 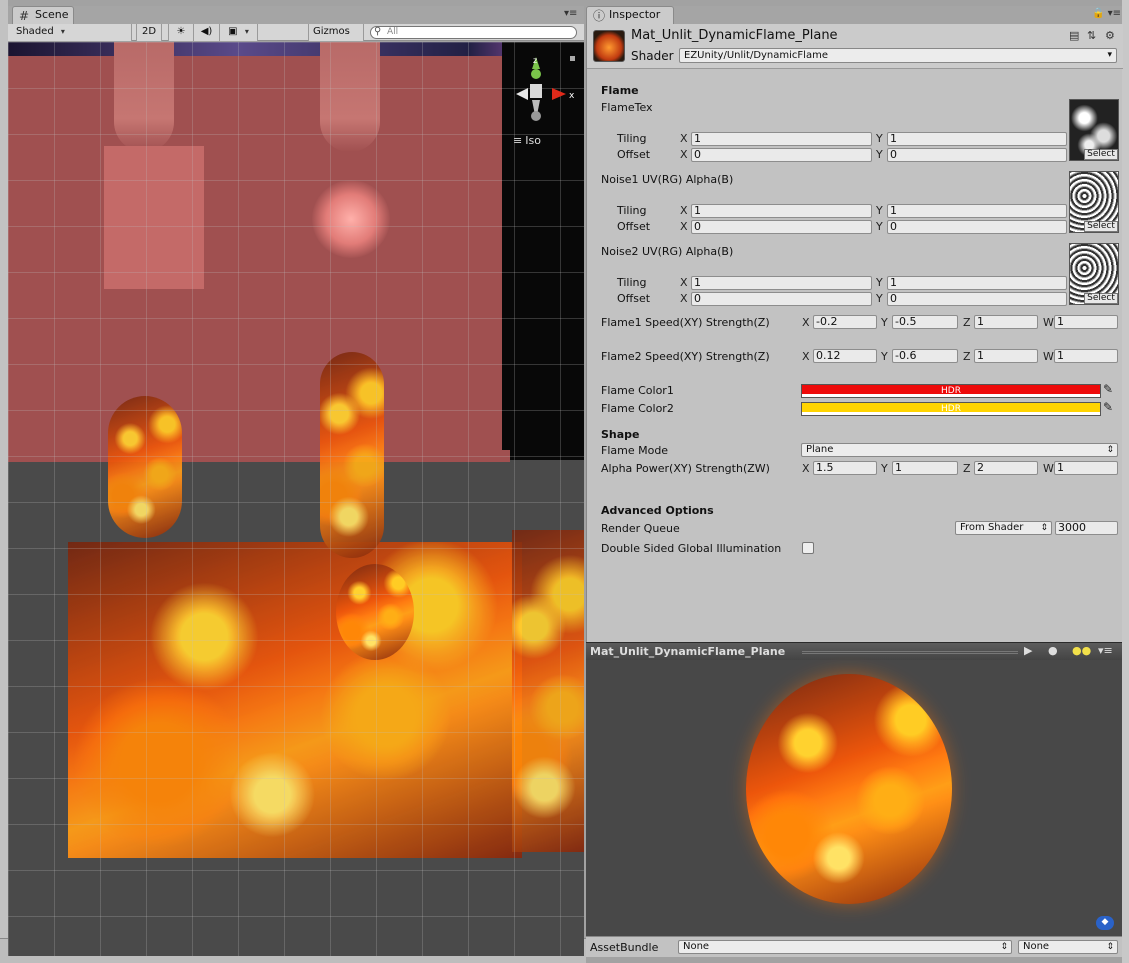 What do you see at coordinates (845, 947) in the screenshot?
I see `assetbundle-name-dropdown: None ⇕` at bounding box center [845, 947].